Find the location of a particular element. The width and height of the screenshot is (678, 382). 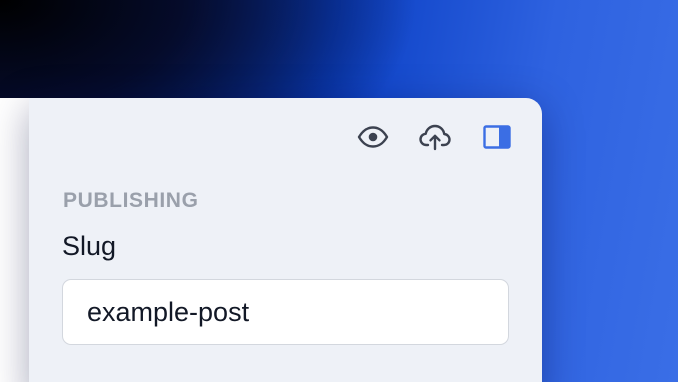

panel-toolbar is located at coordinates (435, 137).